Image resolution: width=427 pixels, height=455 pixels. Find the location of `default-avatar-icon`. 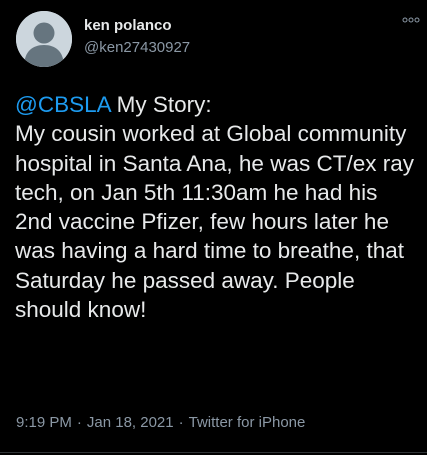

default-avatar-icon is located at coordinates (44, 39).